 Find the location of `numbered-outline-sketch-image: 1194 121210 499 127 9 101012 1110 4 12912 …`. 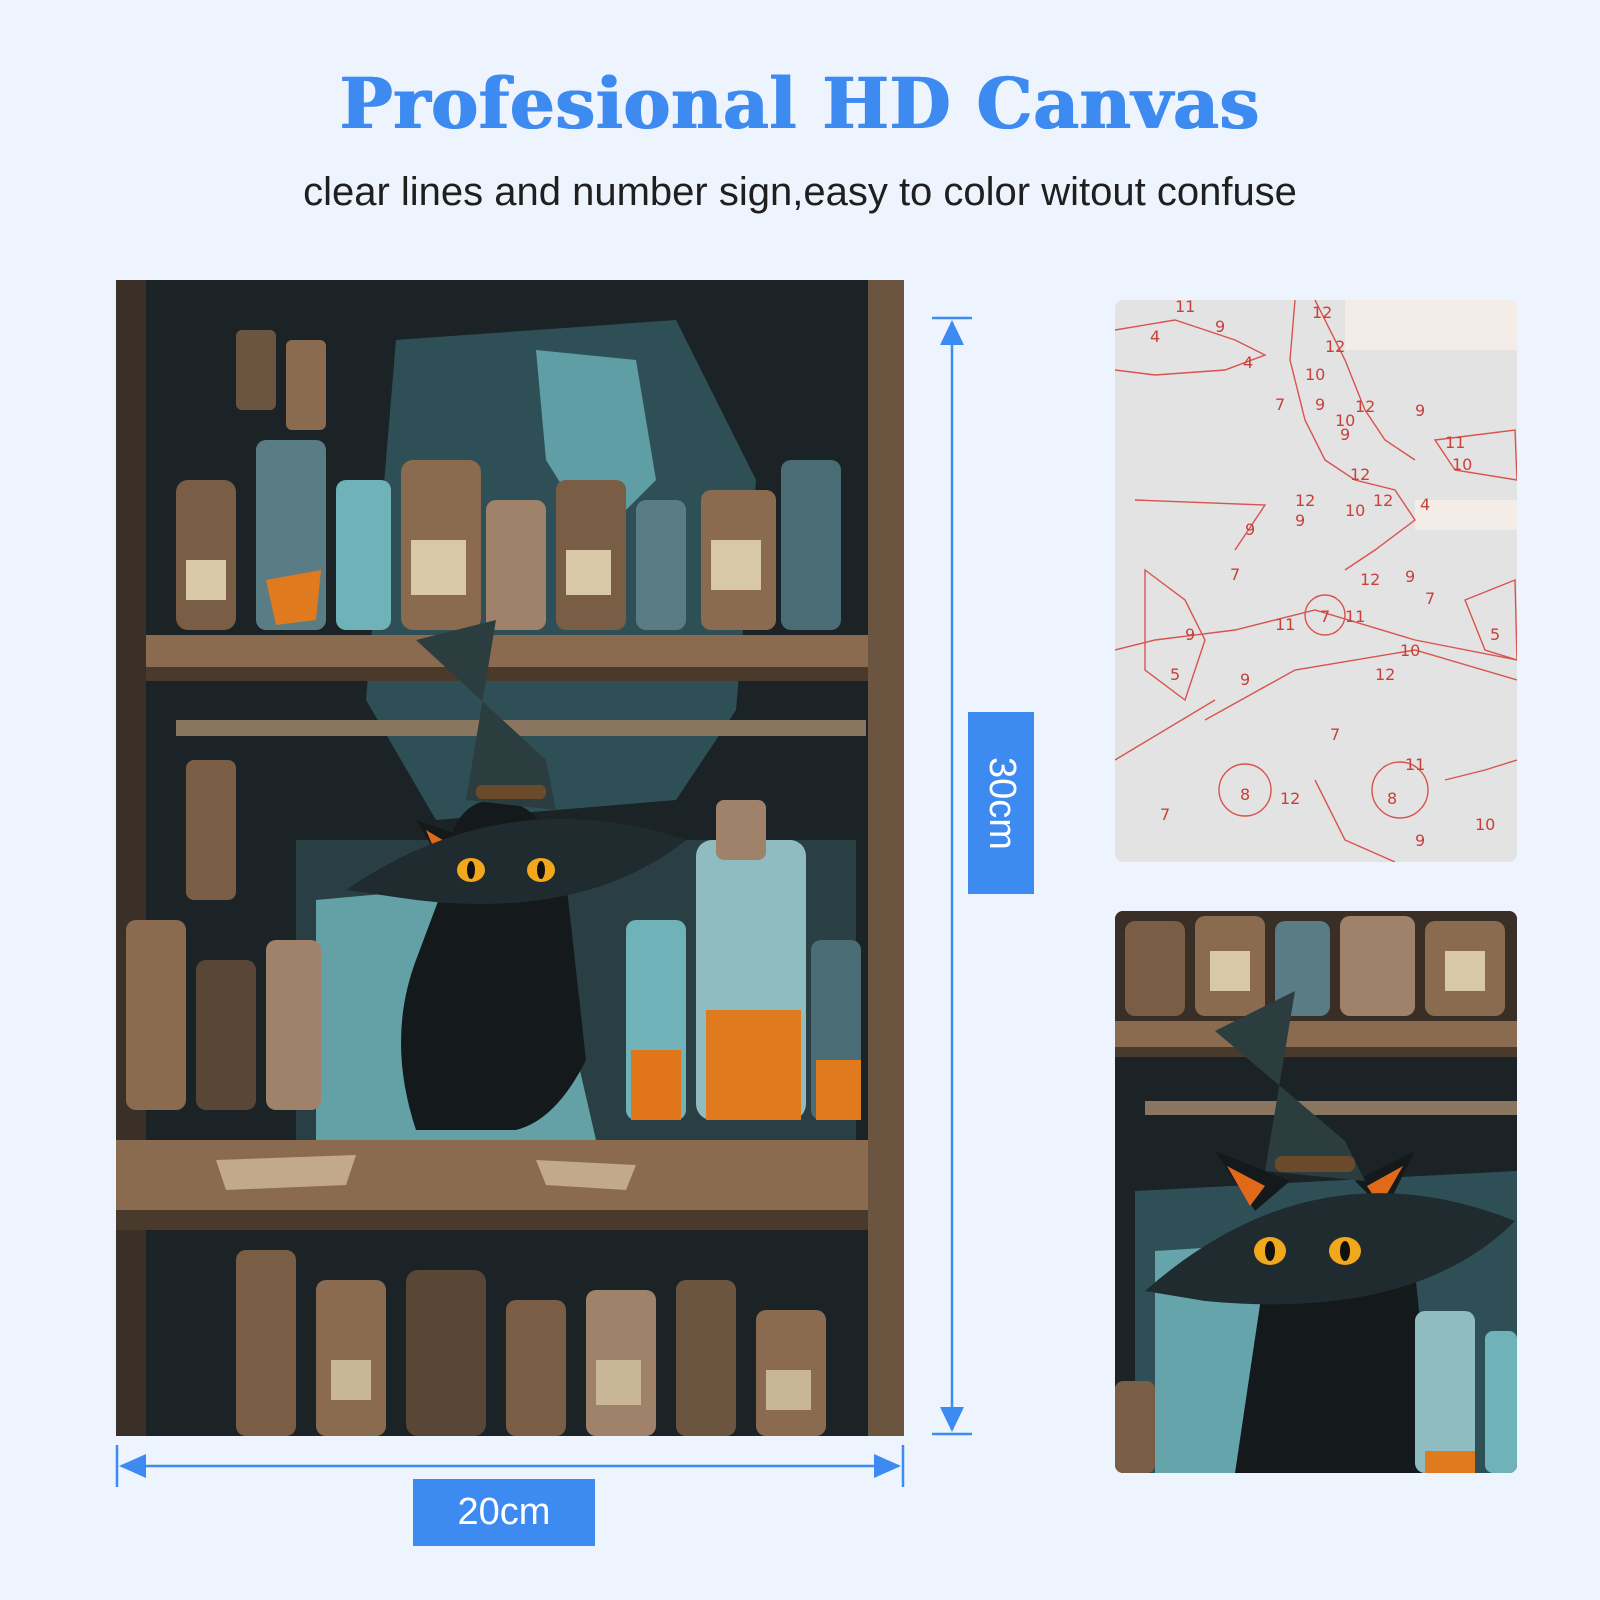

numbered-outline-sketch-image: 1194 121210 499 127 9 101012 1110 4 12912 … is located at coordinates (1316, 581).